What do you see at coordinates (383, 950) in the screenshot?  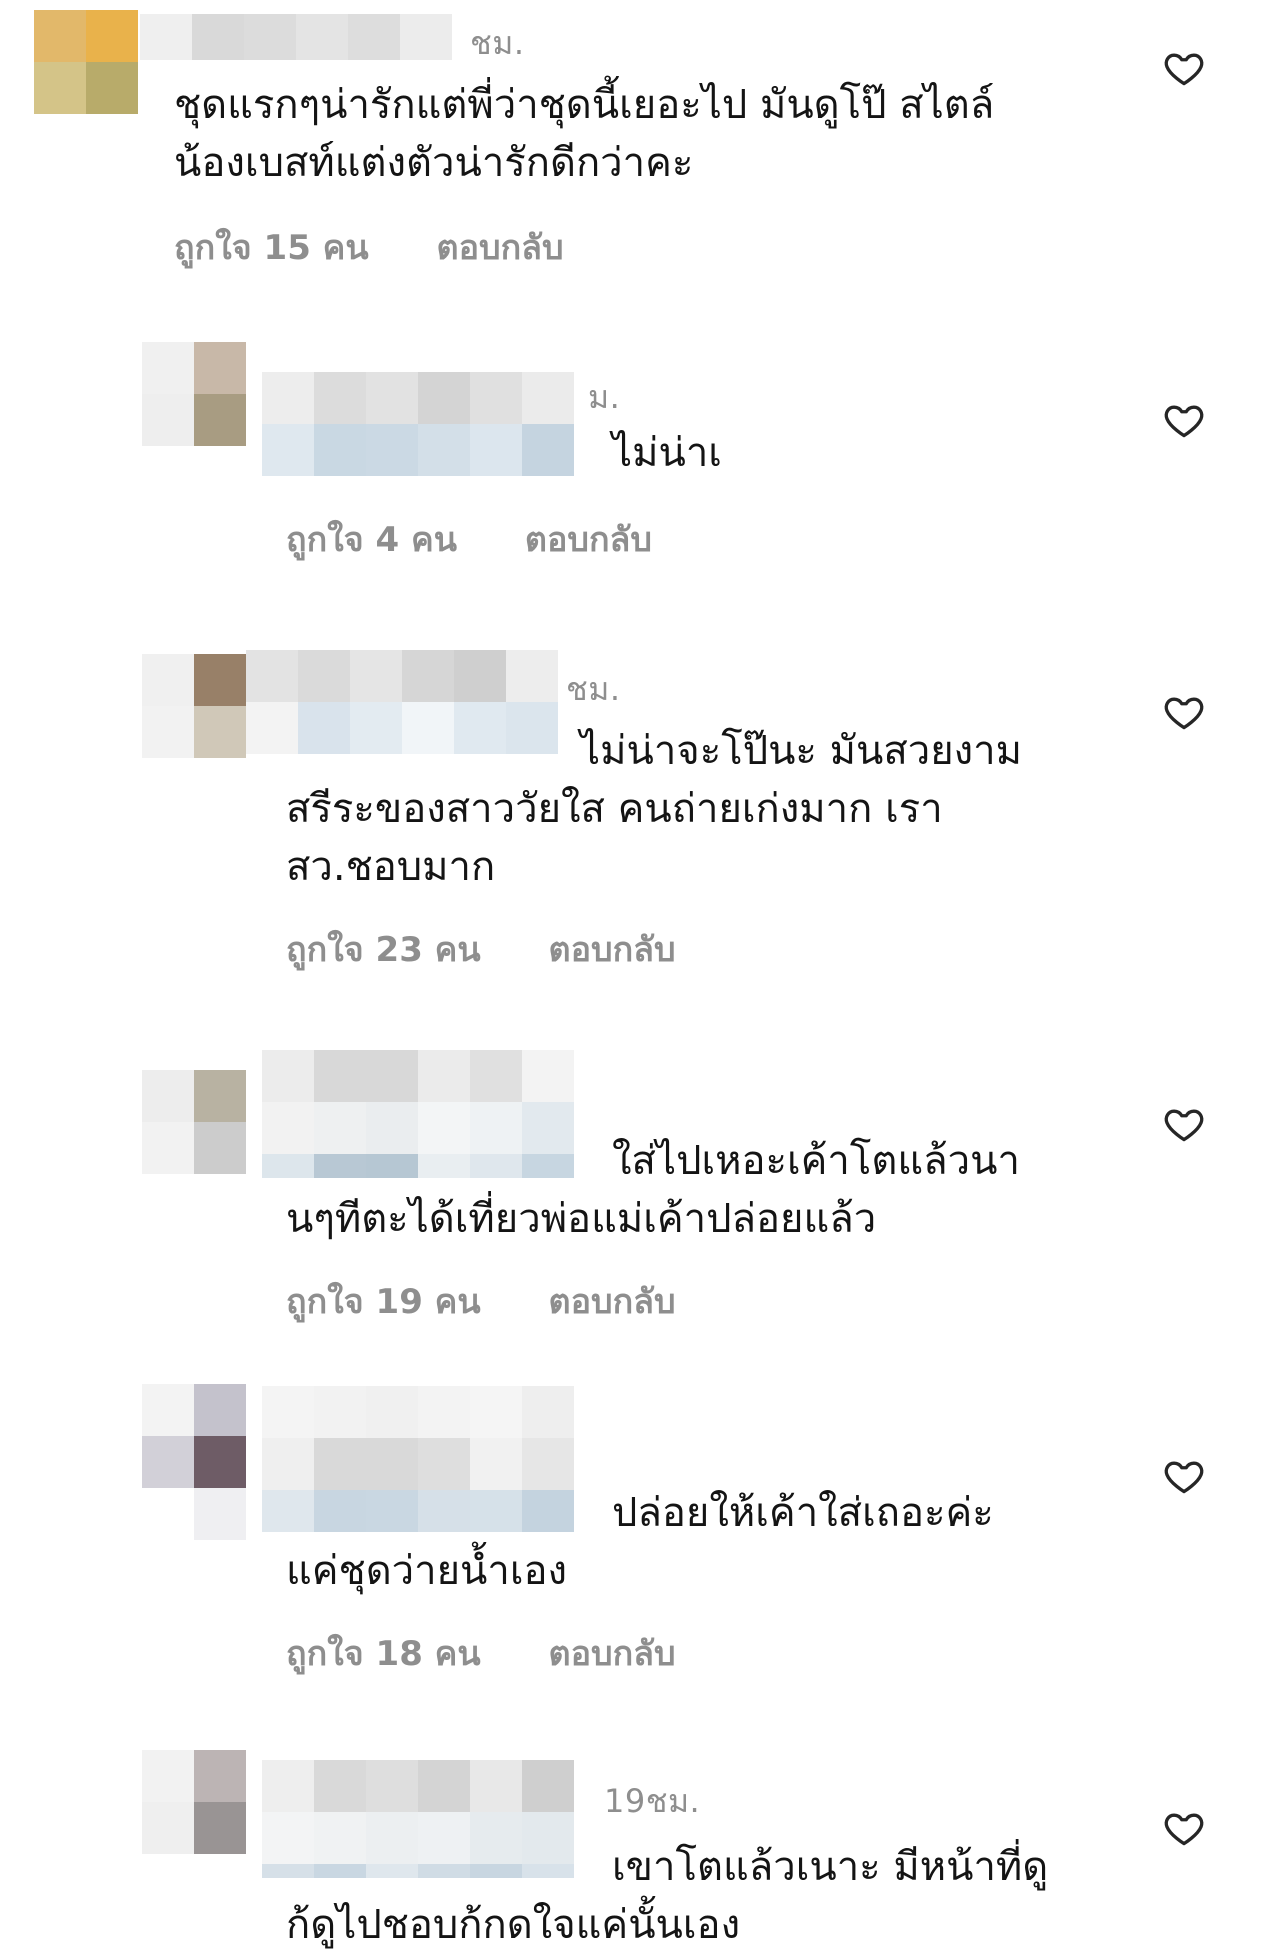 I see `like-count: ถูกใจ 23 คน` at bounding box center [383, 950].